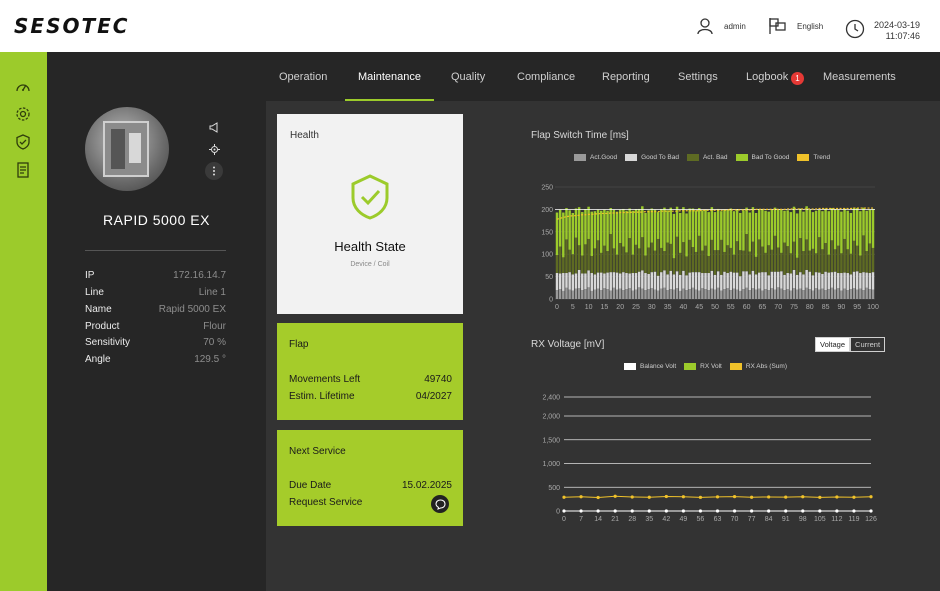 The image size is (940, 591). I want to click on tab-measurements: Measurements, so click(859, 76).